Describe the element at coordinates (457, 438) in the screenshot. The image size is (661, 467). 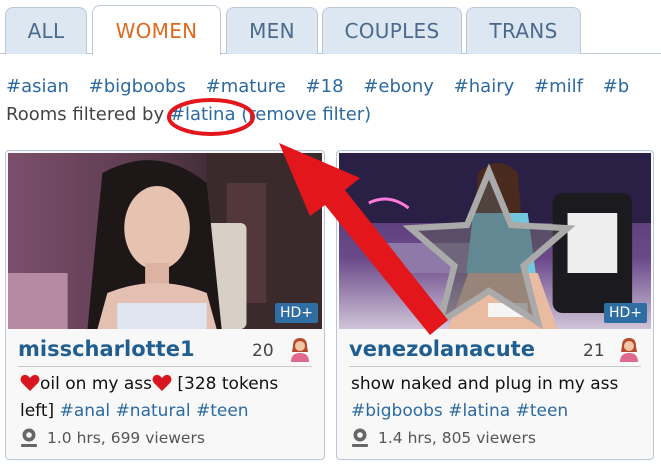
I see `room-stats: 1.4 hrs, 805 viewers` at that location.